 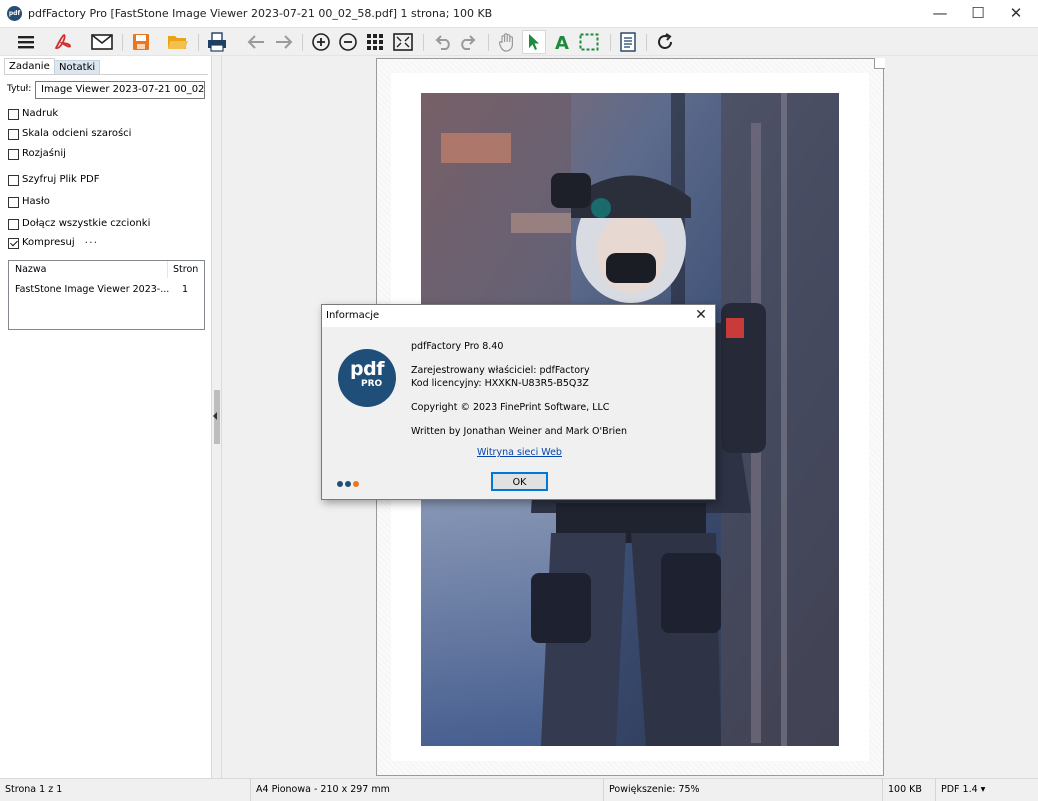 What do you see at coordinates (19, 89) in the screenshot?
I see `title-label: Tytuł:` at bounding box center [19, 89].